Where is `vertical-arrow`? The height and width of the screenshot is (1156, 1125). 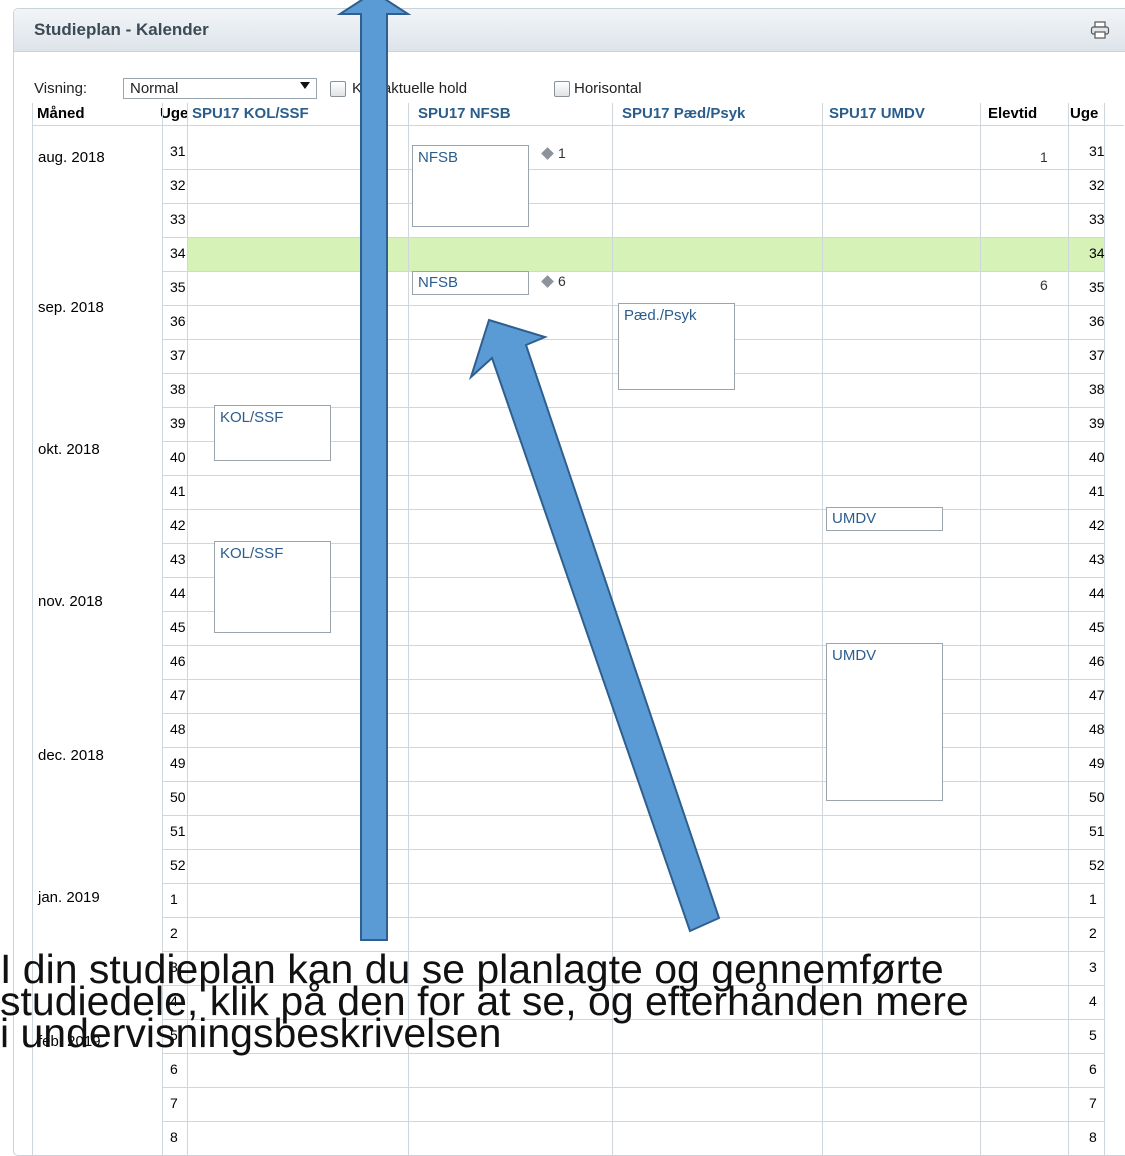 vertical-arrow is located at coordinates (374, 470).